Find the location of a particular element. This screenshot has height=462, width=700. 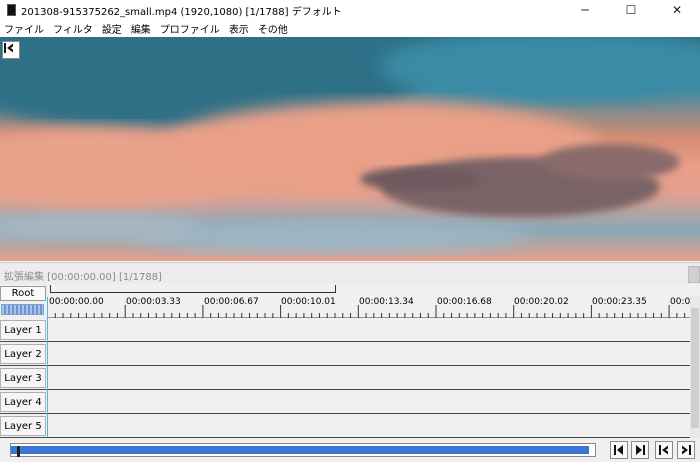

layer-label: Layer 4 is located at coordinates (23, 402).